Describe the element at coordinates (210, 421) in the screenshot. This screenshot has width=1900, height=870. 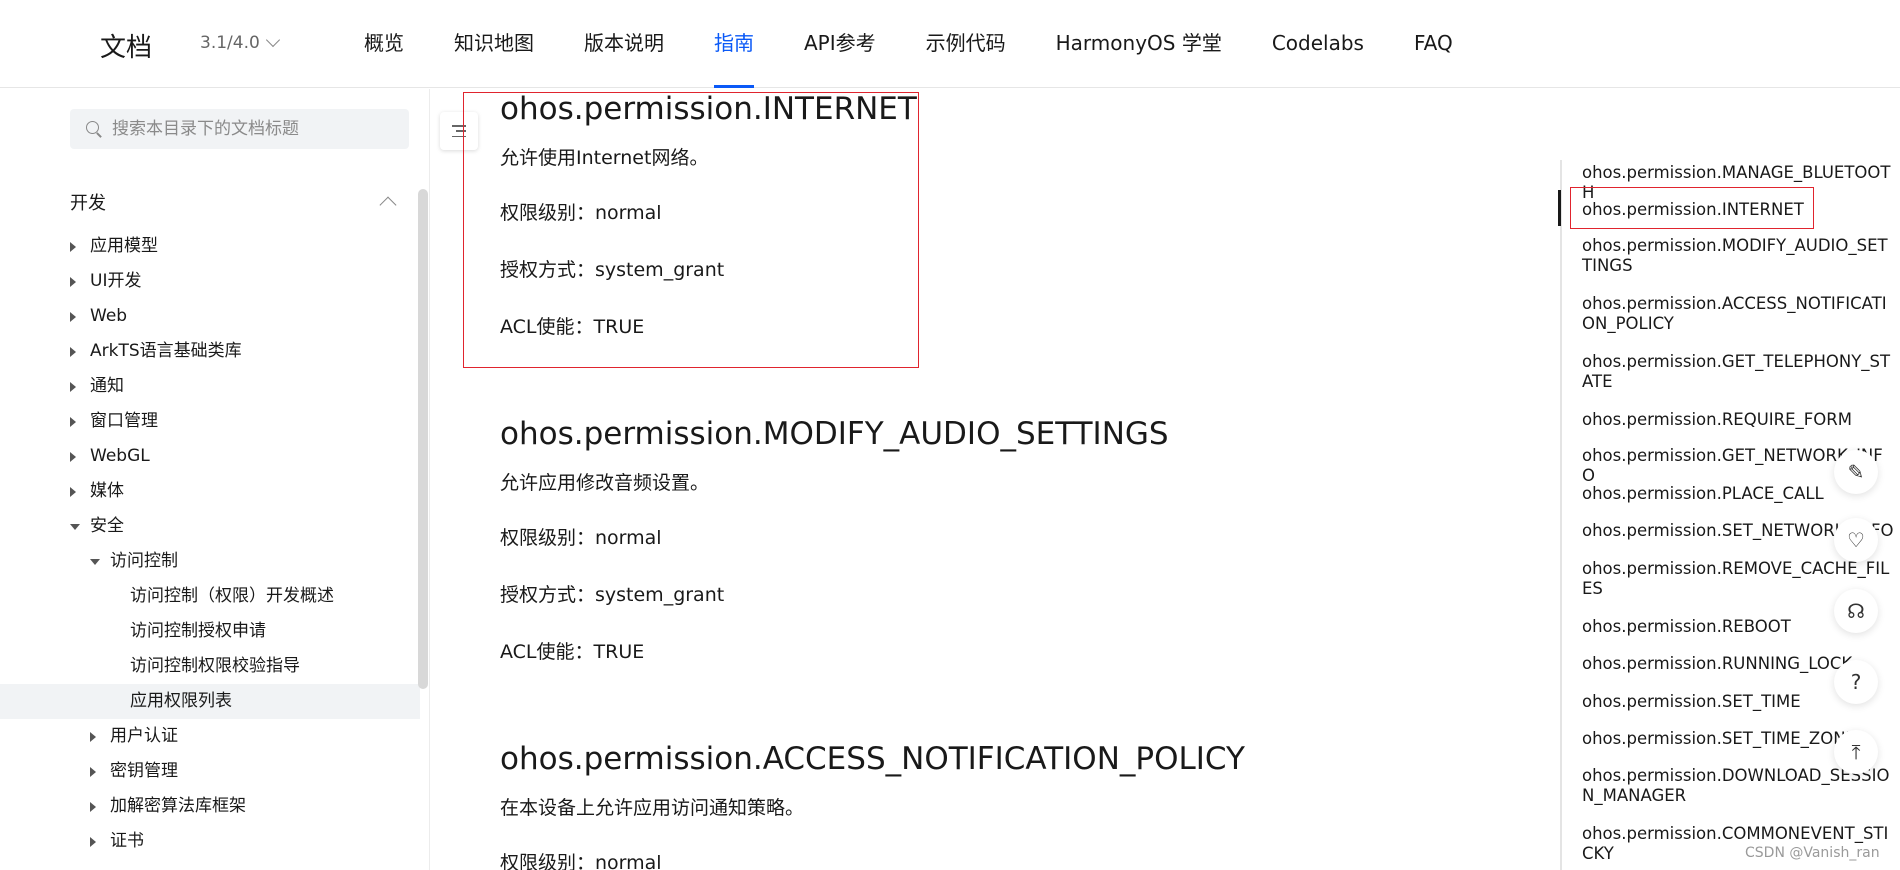
I see `tree-item-window: 窗口管理` at that location.